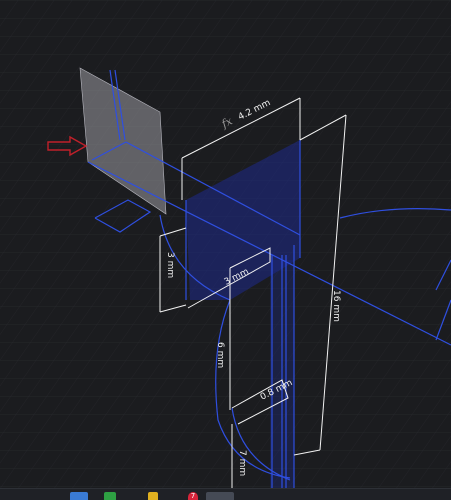 Image resolution: width=451 pixels, height=500 pixels. I want to click on dim-right-height-label: 16 mm, so click(336, 306).